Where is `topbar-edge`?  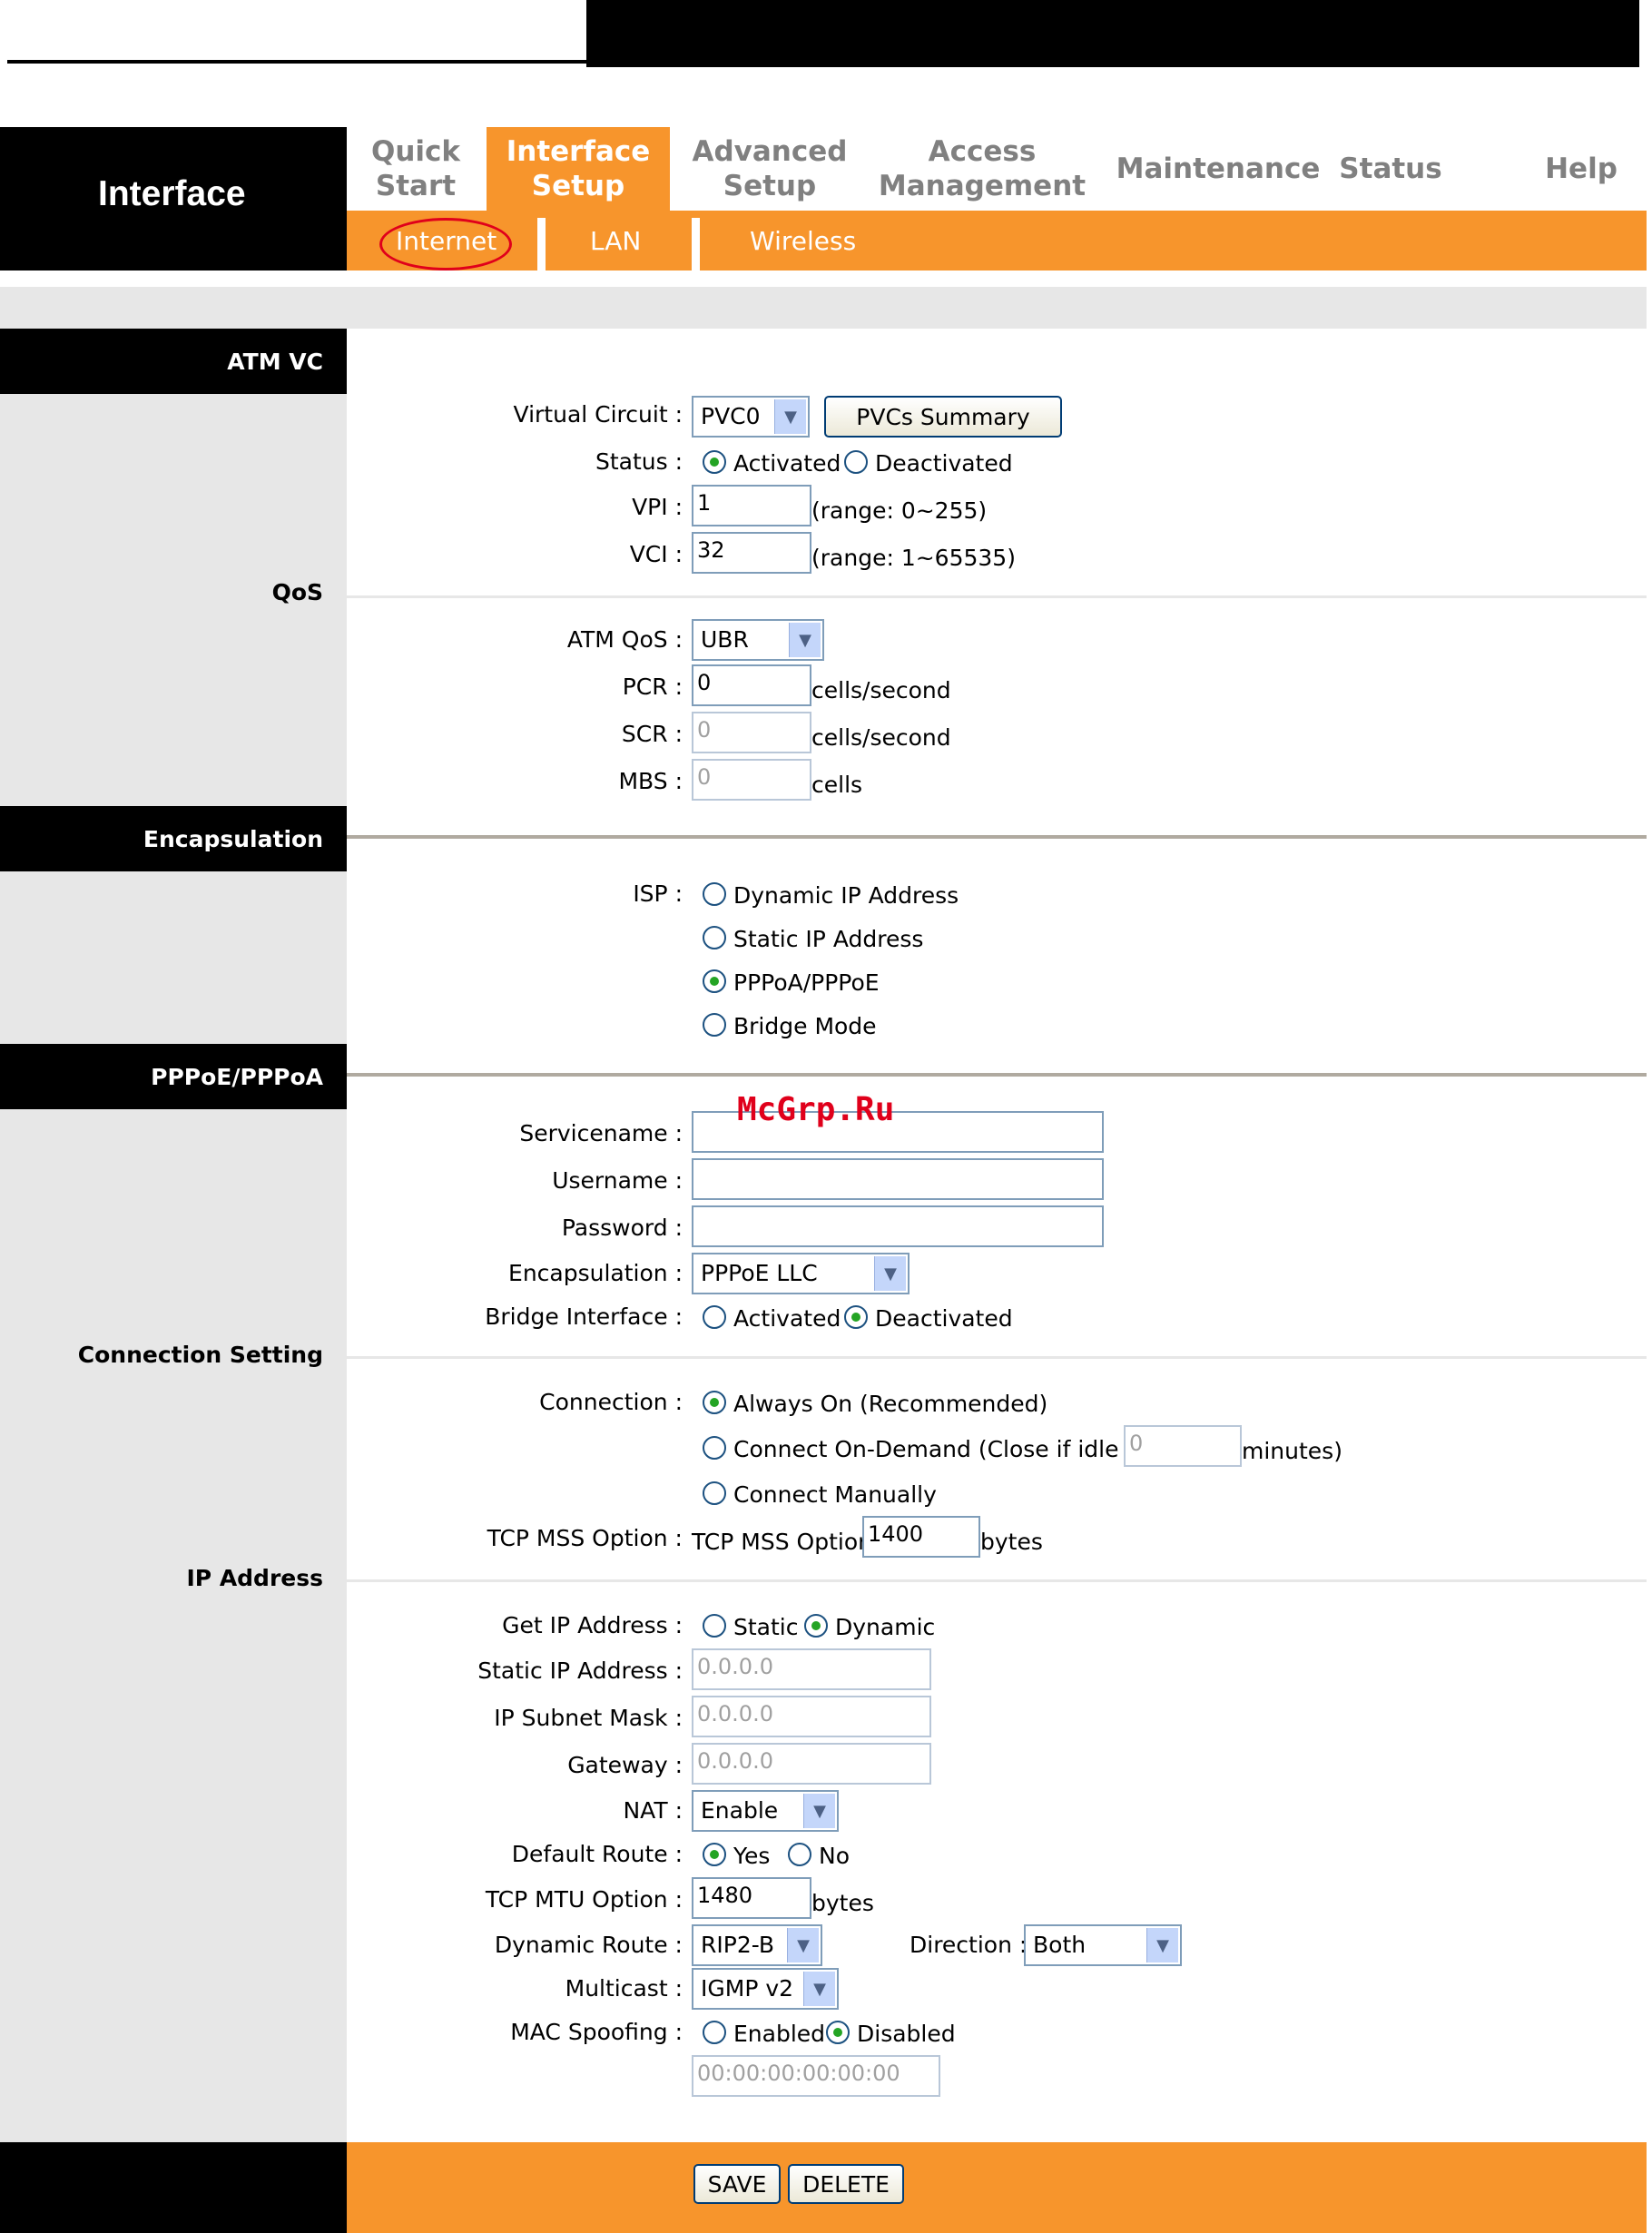 topbar-edge is located at coordinates (1645, 33).